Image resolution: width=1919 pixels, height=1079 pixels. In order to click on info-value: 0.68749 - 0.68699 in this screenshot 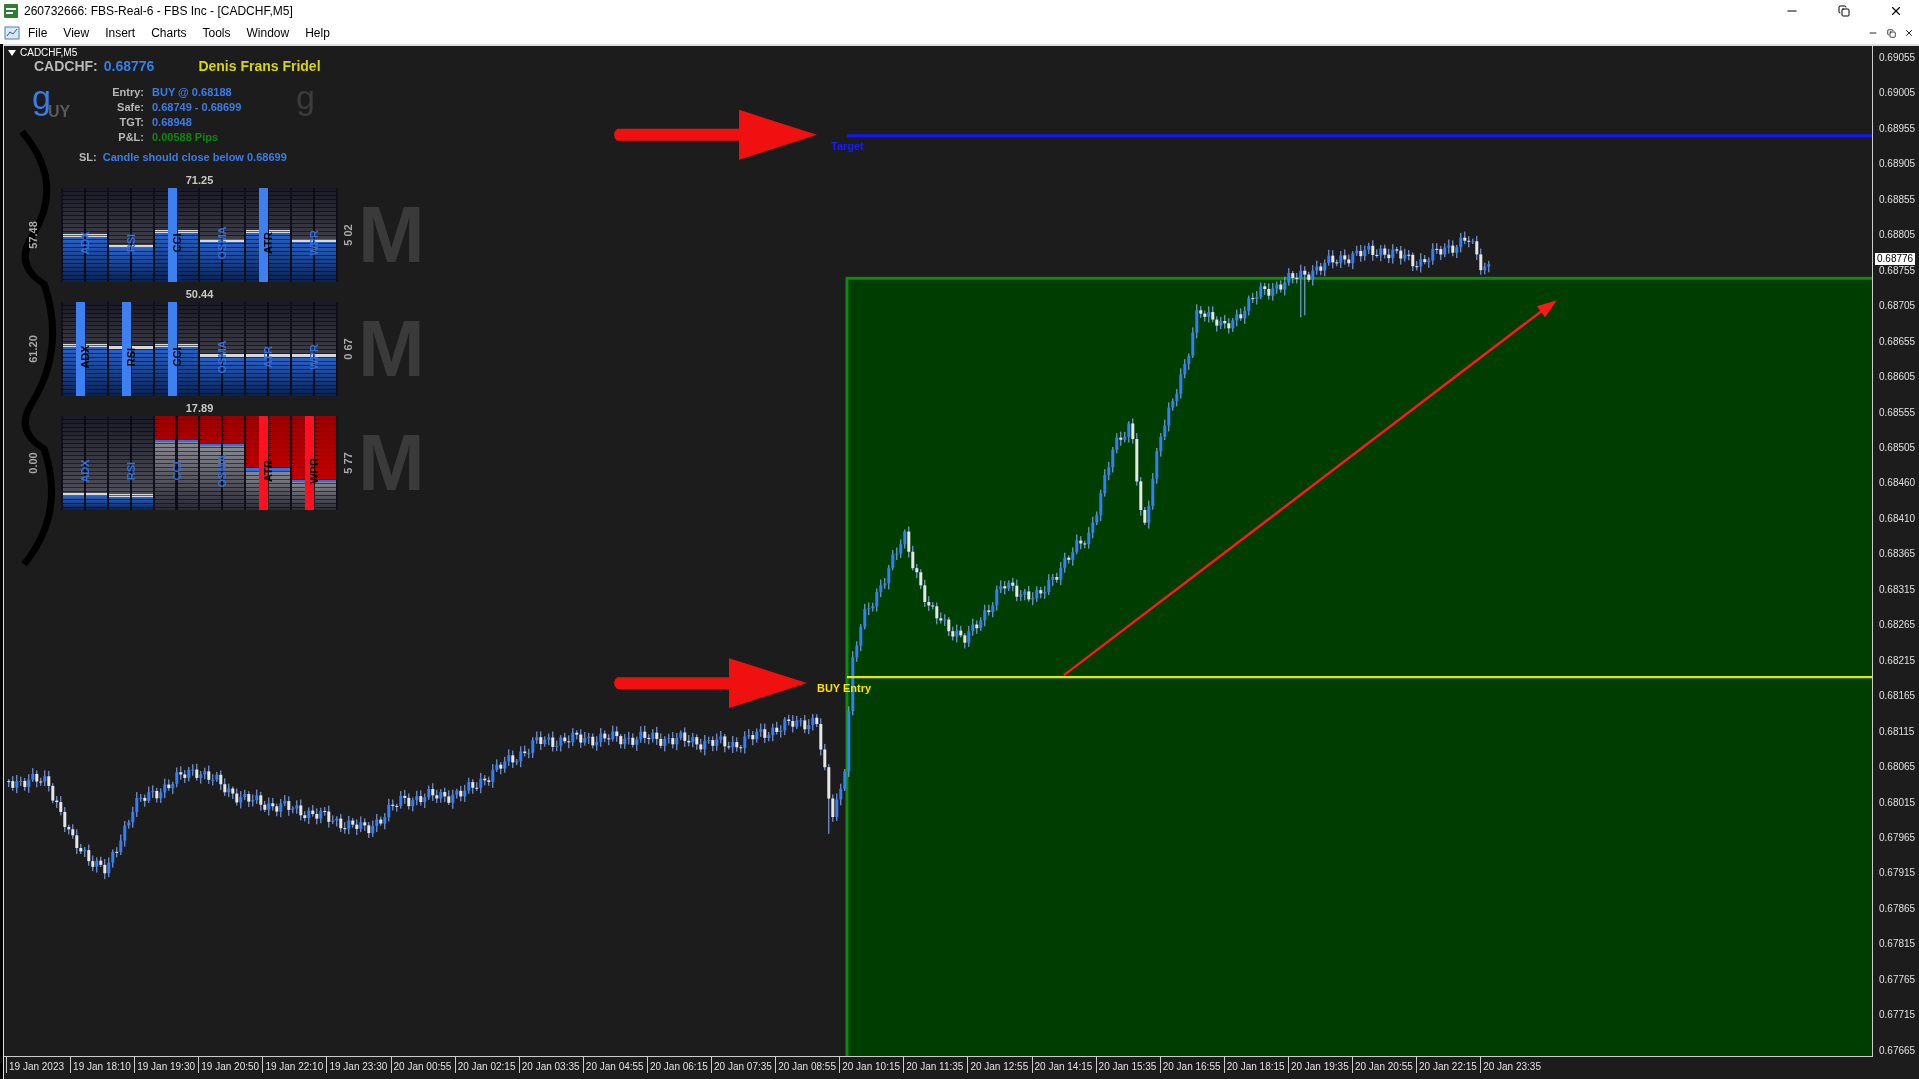, I will do `click(197, 107)`.